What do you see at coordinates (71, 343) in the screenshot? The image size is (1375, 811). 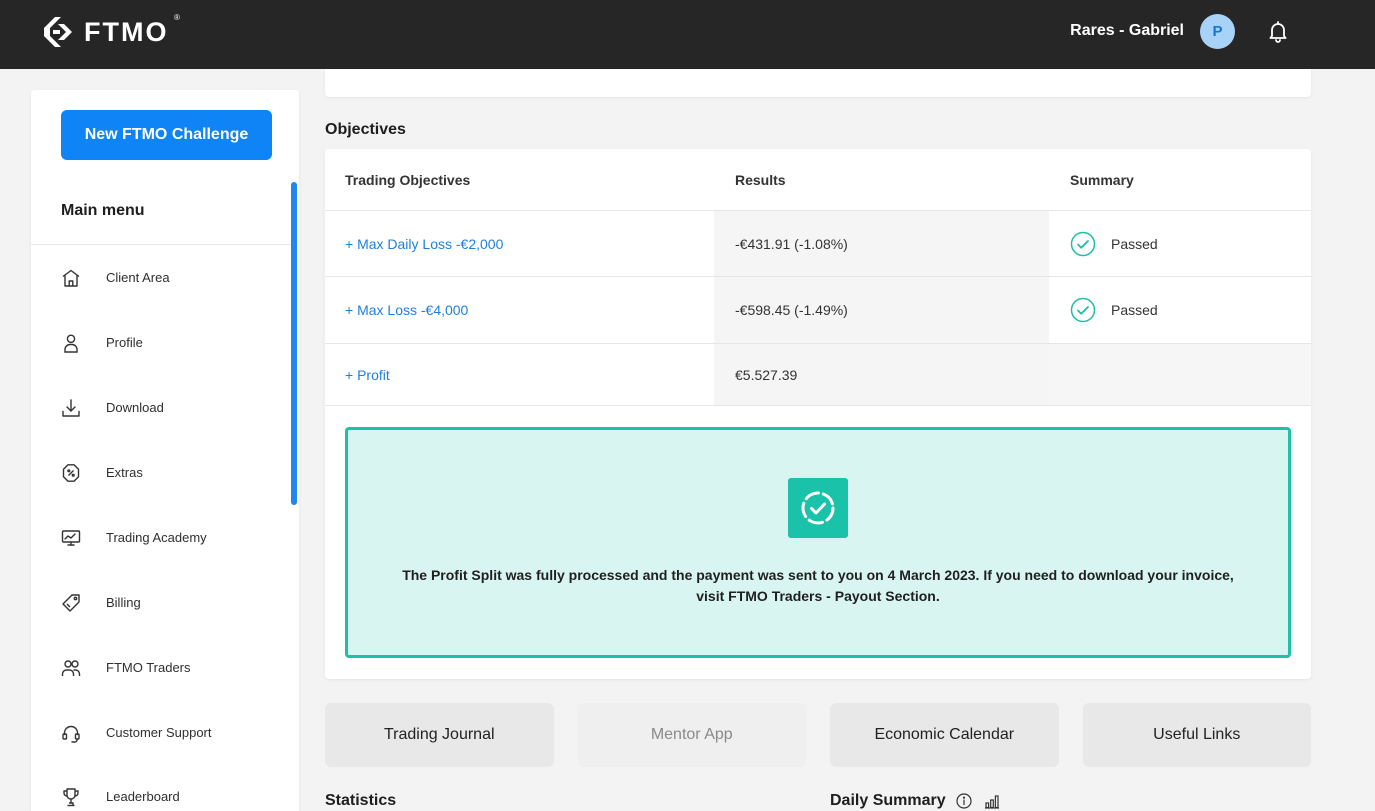 I see `user-icon` at bounding box center [71, 343].